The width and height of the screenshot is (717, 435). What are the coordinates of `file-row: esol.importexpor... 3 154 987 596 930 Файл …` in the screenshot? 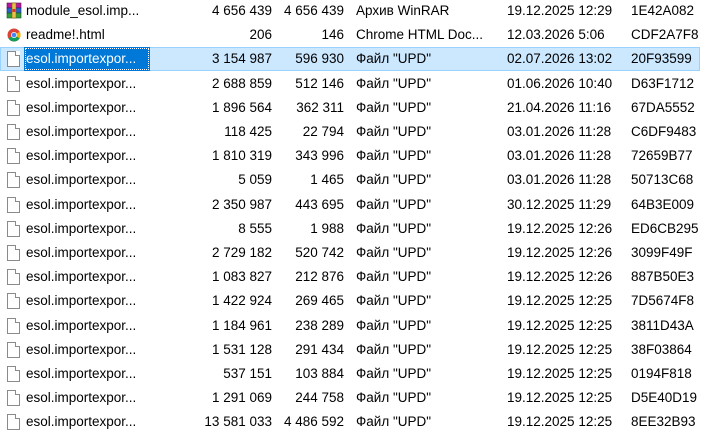 It's located at (358, 59).